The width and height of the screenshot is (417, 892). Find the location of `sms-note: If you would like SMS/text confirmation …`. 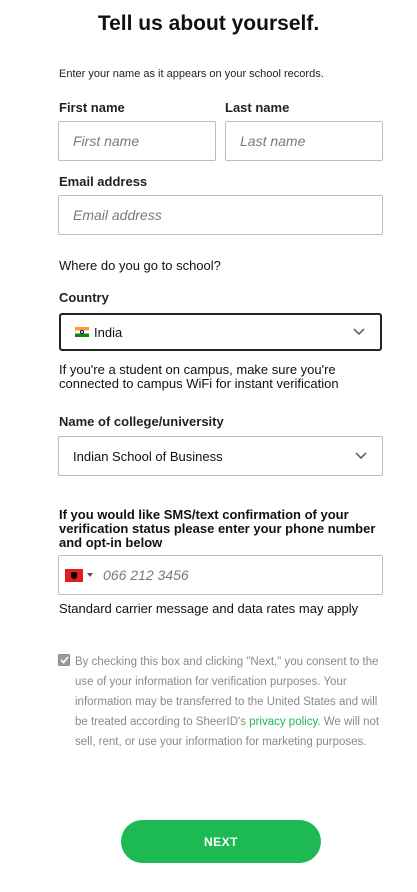

sms-note: If you would like SMS/text confirmation … is located at coordinates (217, 528).